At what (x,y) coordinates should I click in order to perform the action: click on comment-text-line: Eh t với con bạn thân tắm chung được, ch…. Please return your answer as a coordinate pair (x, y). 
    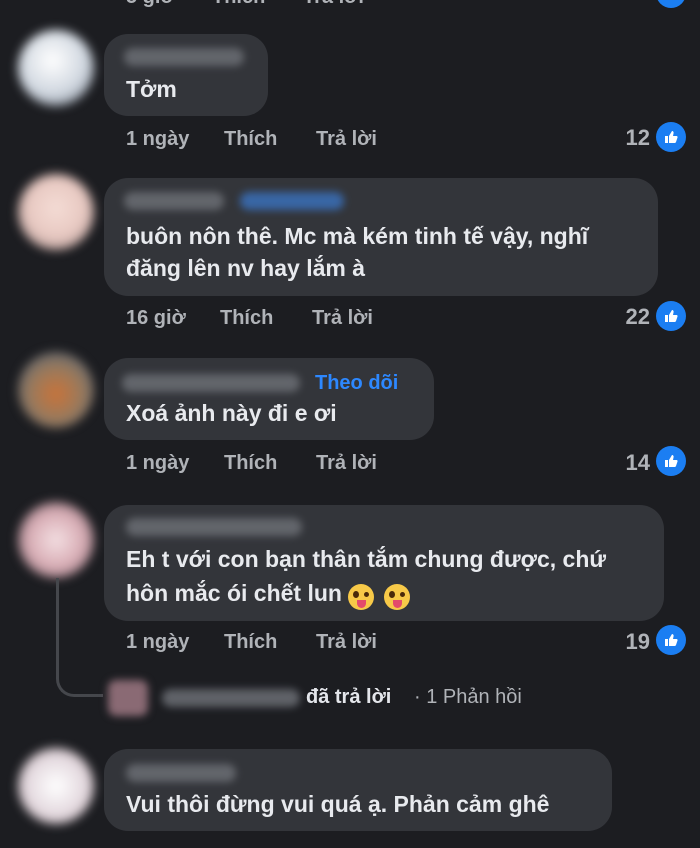
    Looking at the image, I should click on (366, 559).